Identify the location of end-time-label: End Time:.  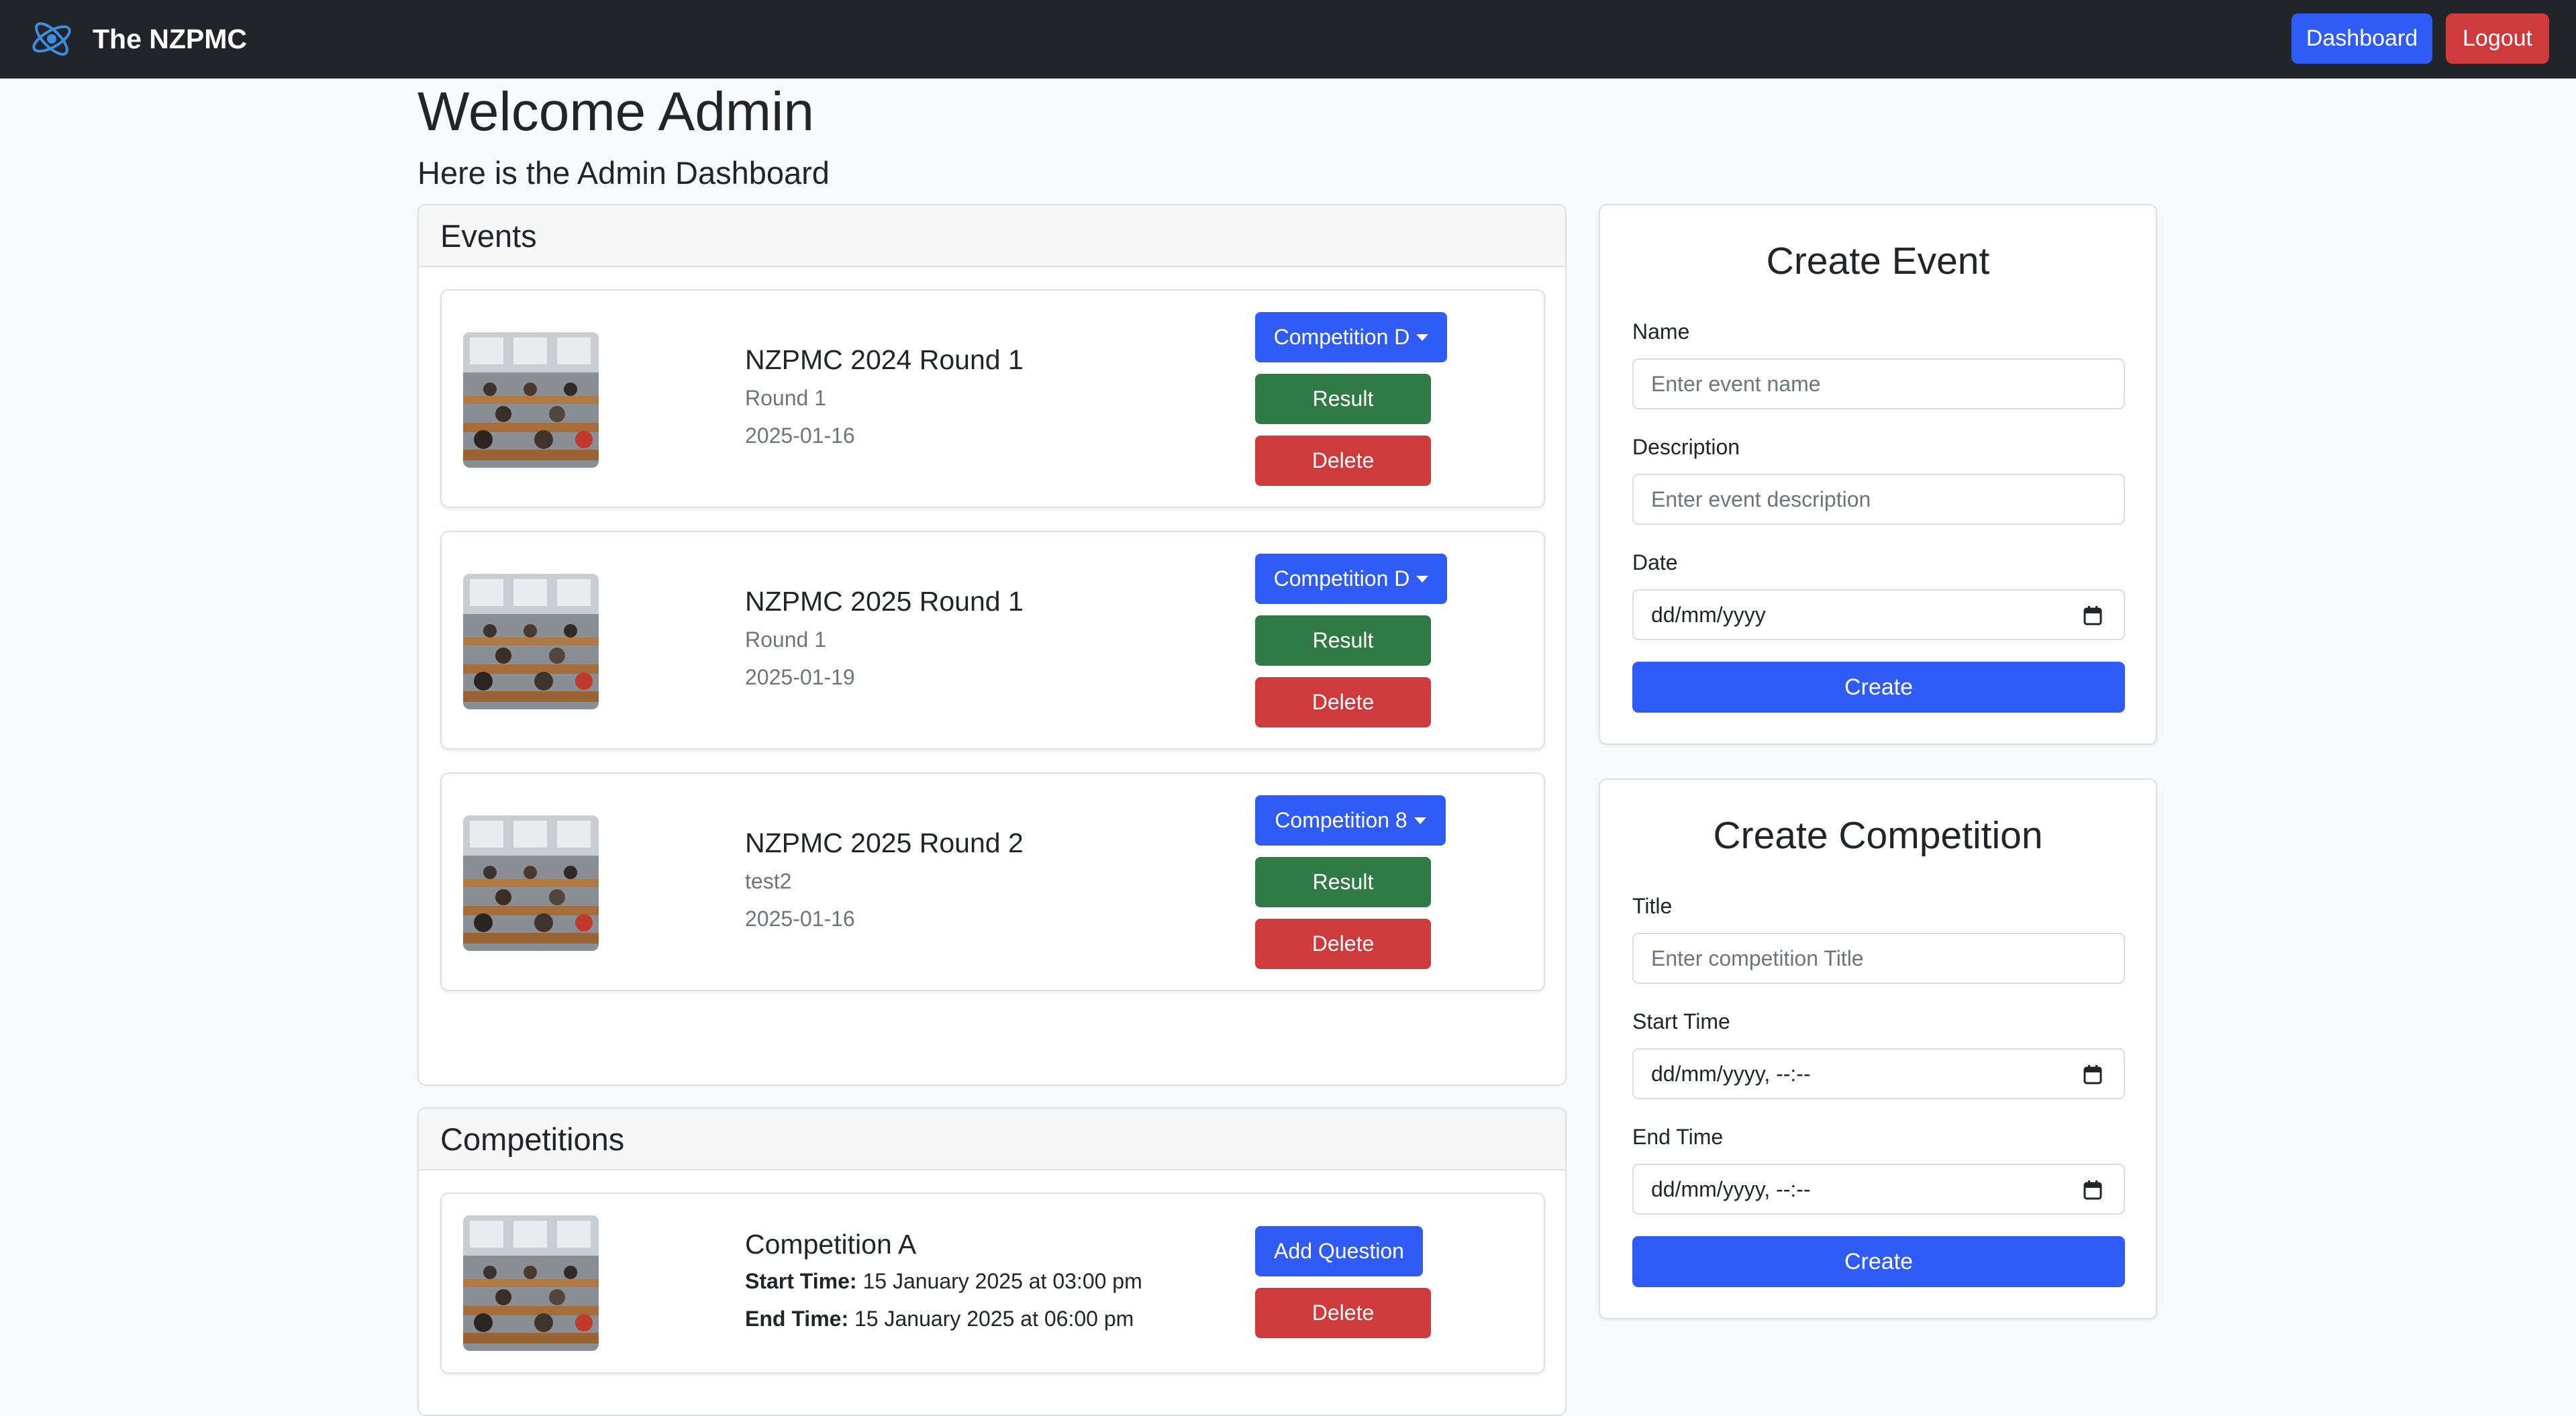
(797, 1319).